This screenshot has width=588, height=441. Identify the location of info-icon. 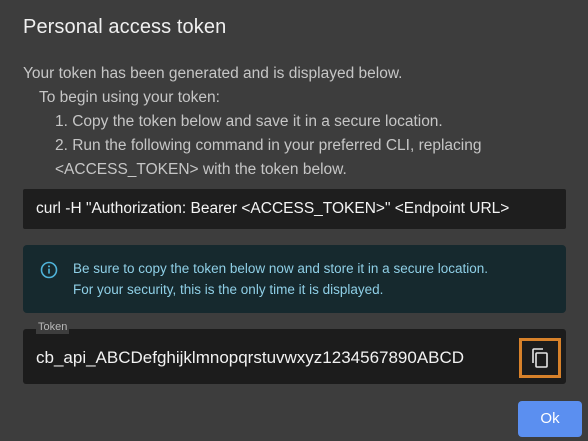
(49, 270).